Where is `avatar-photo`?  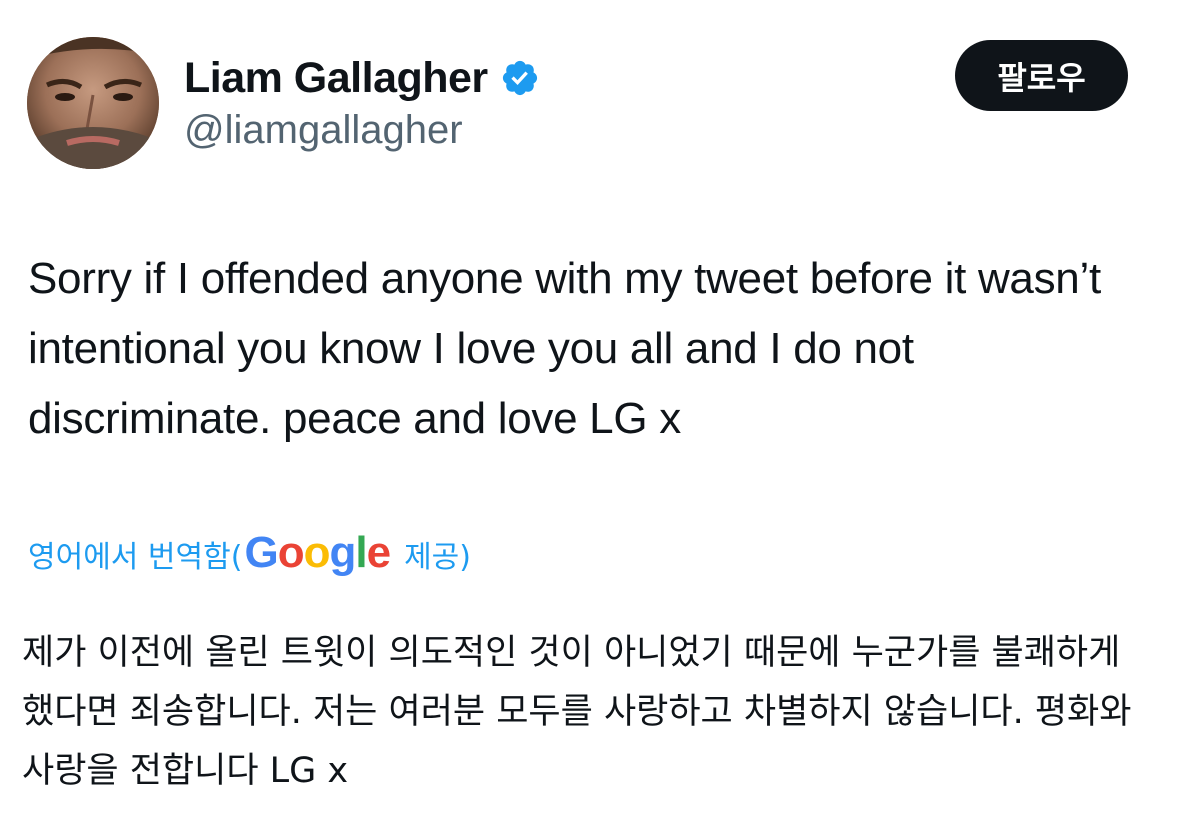 avatar-photo is located at coordinates (93, 103).